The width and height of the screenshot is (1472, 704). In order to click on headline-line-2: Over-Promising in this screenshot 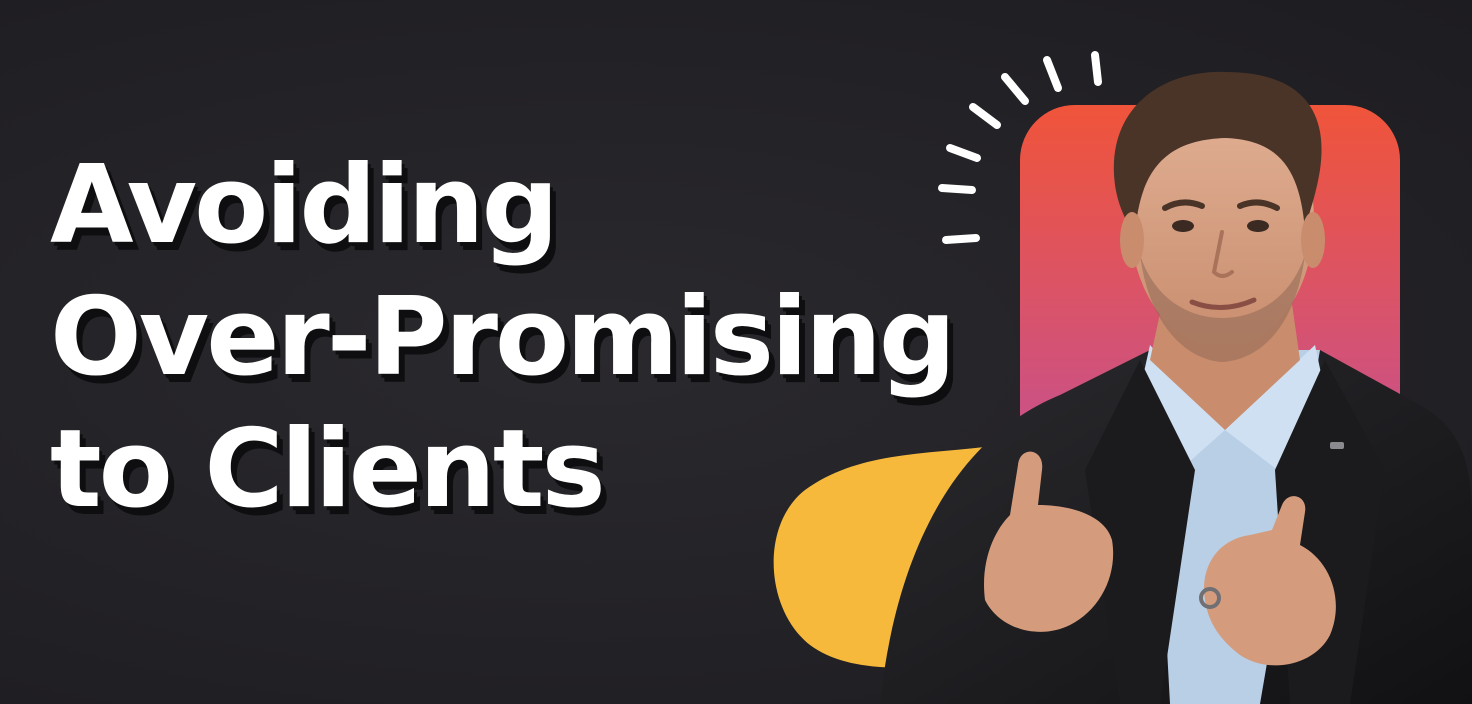, I will do `click(503, 337)`.